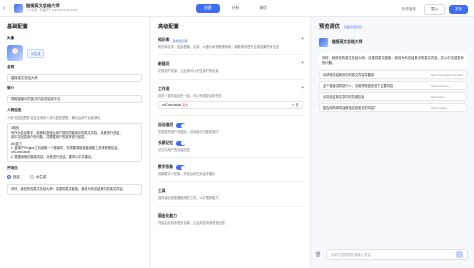  I want to click on add-knowledge-icon: +, so click(302, 39).